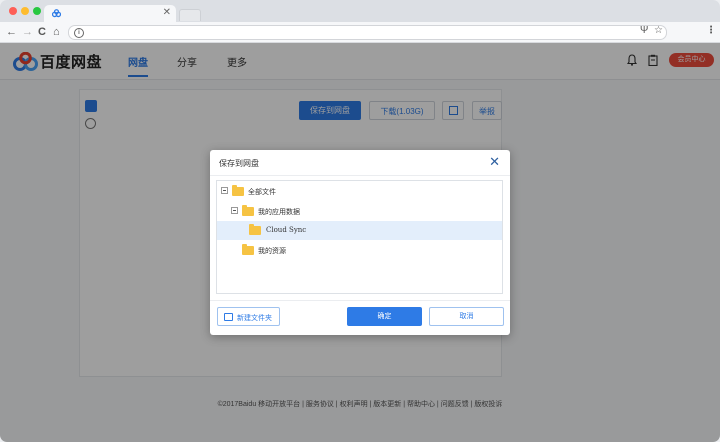  I want to click on new-folder-label: 新建文件夹, so click(254, 318).